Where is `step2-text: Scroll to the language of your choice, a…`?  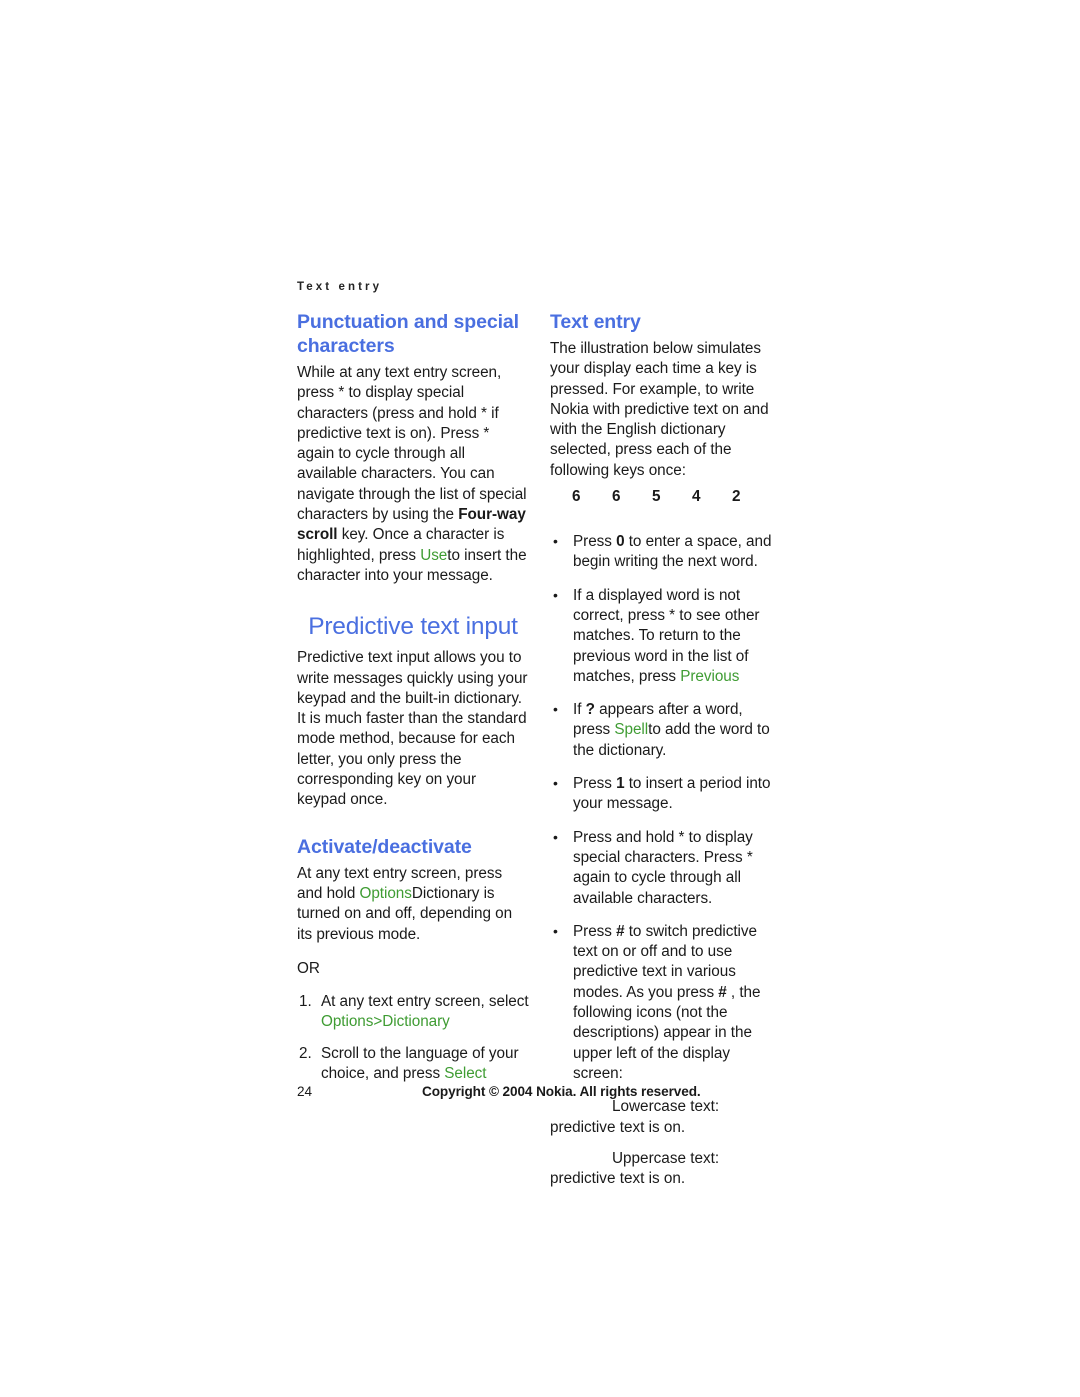
step2-text: Scroll to the language of your choice, a… is located at coordinates (420, 1063).